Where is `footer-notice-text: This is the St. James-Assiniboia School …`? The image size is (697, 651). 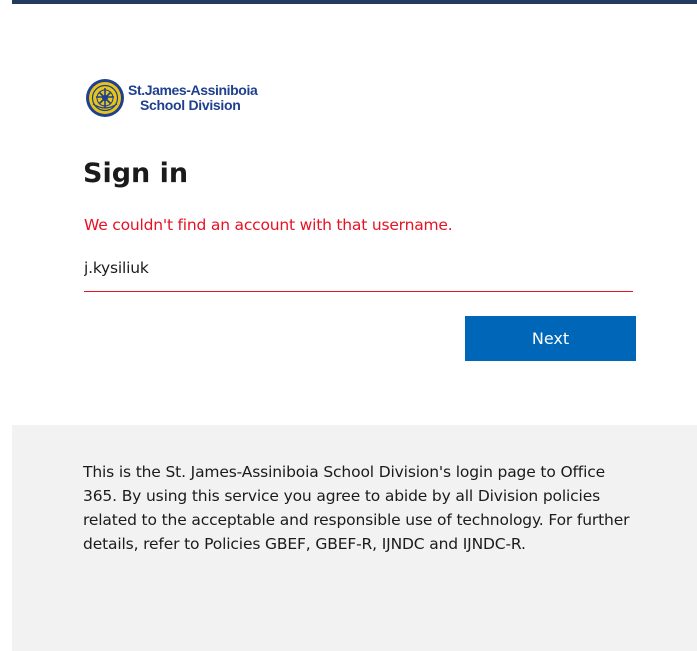
footer-notice-text: This is the St. James-Assiniboia School … is located at coordinates (356, 508).